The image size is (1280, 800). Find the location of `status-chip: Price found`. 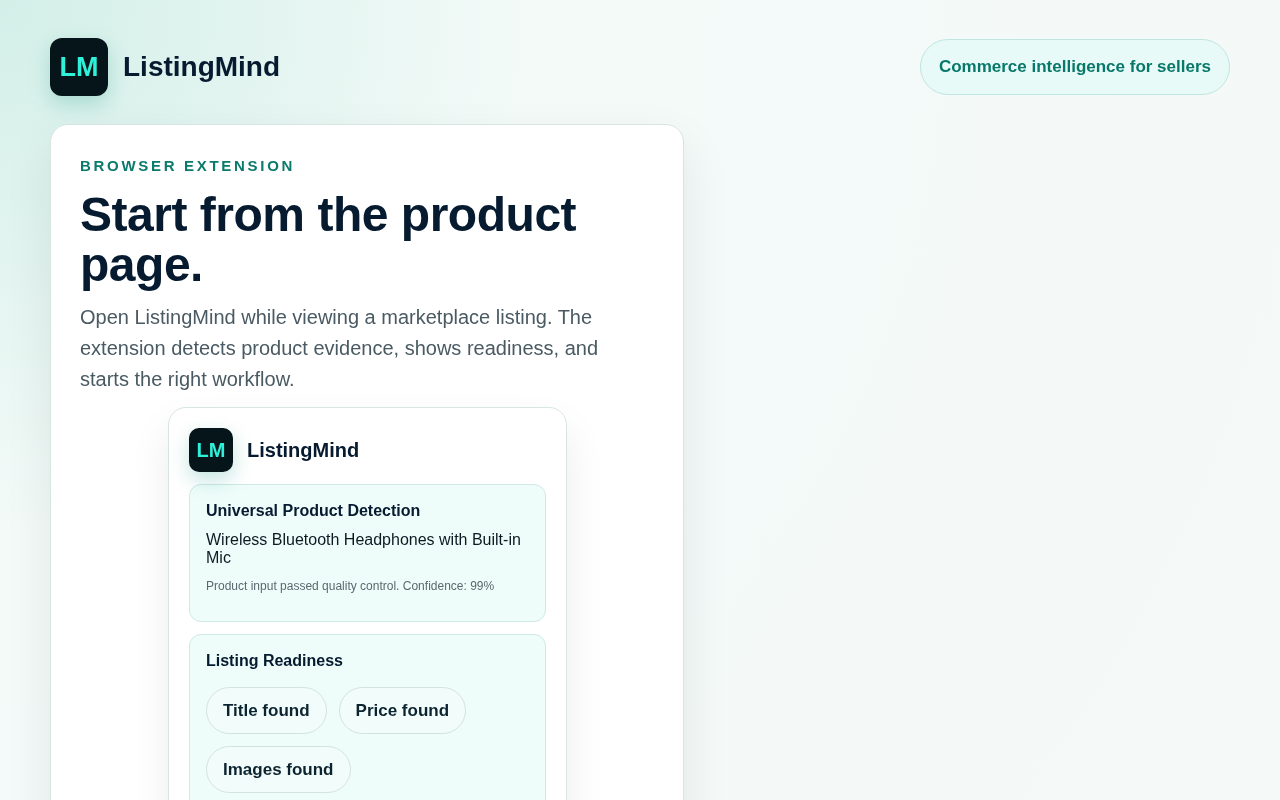

status-chip: Price found is located at coordinates (402, 710).